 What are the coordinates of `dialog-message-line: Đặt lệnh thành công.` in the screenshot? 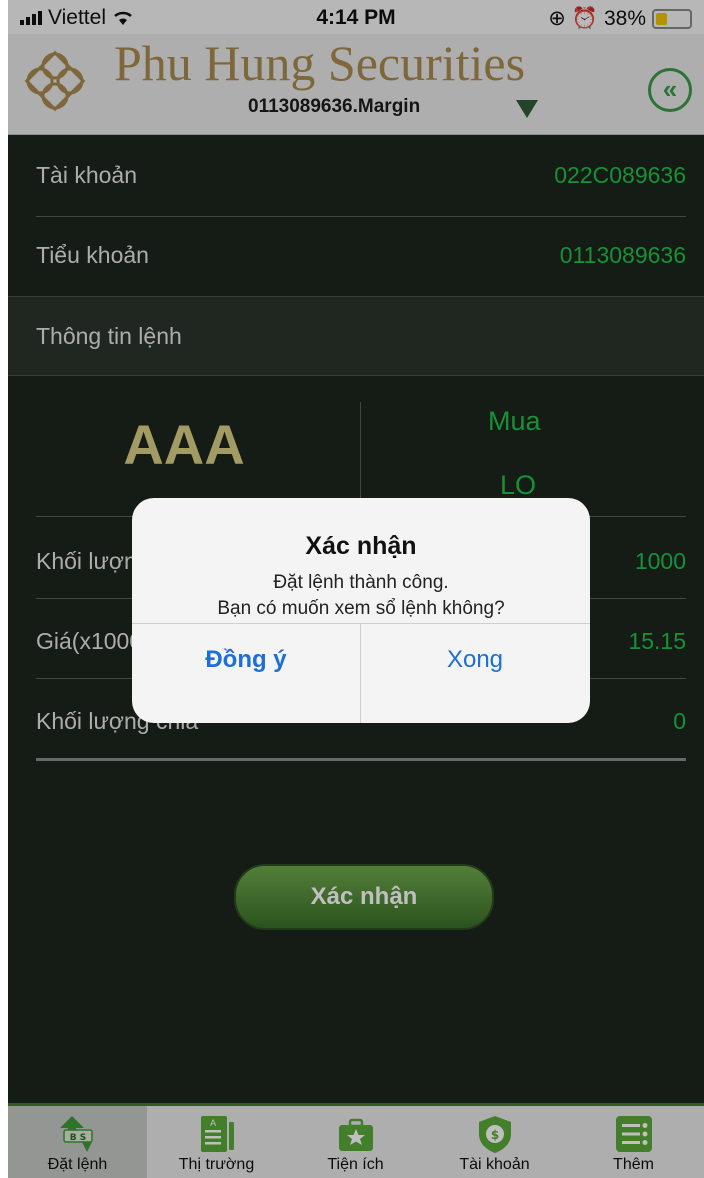 It's located at (361, 582).